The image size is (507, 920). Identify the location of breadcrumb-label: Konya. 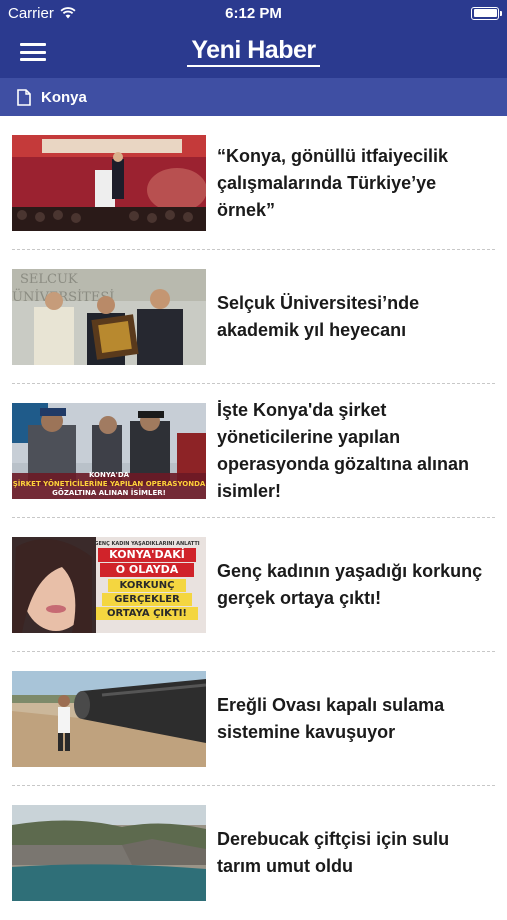
(64, 97).